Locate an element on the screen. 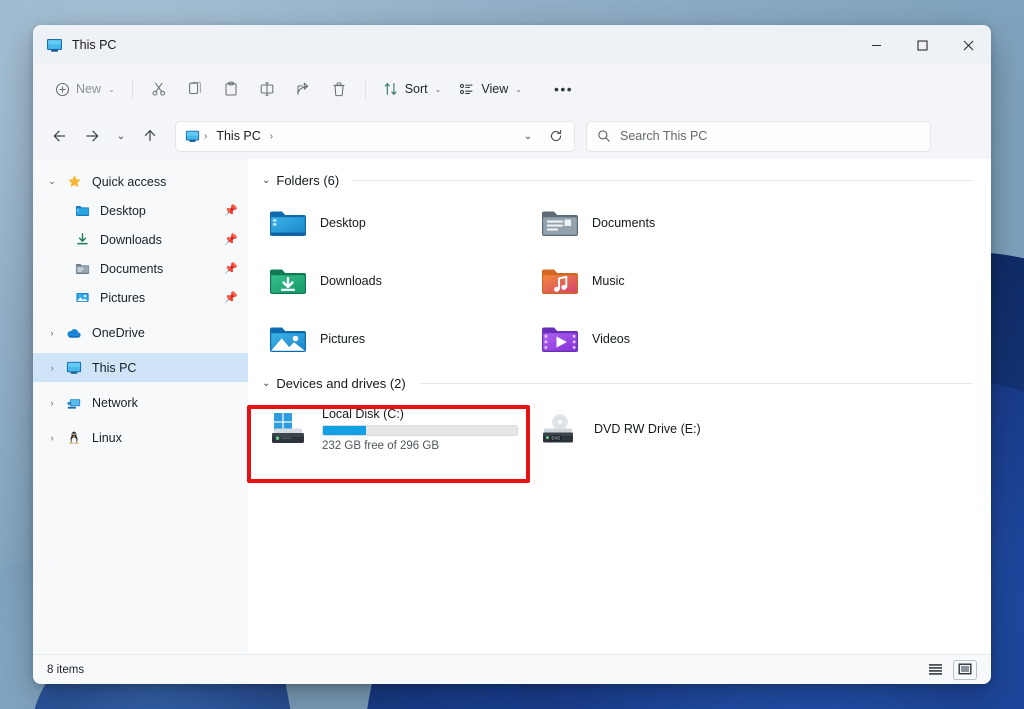  this-pc-monitor-icon is located at coordinates (54, 45).